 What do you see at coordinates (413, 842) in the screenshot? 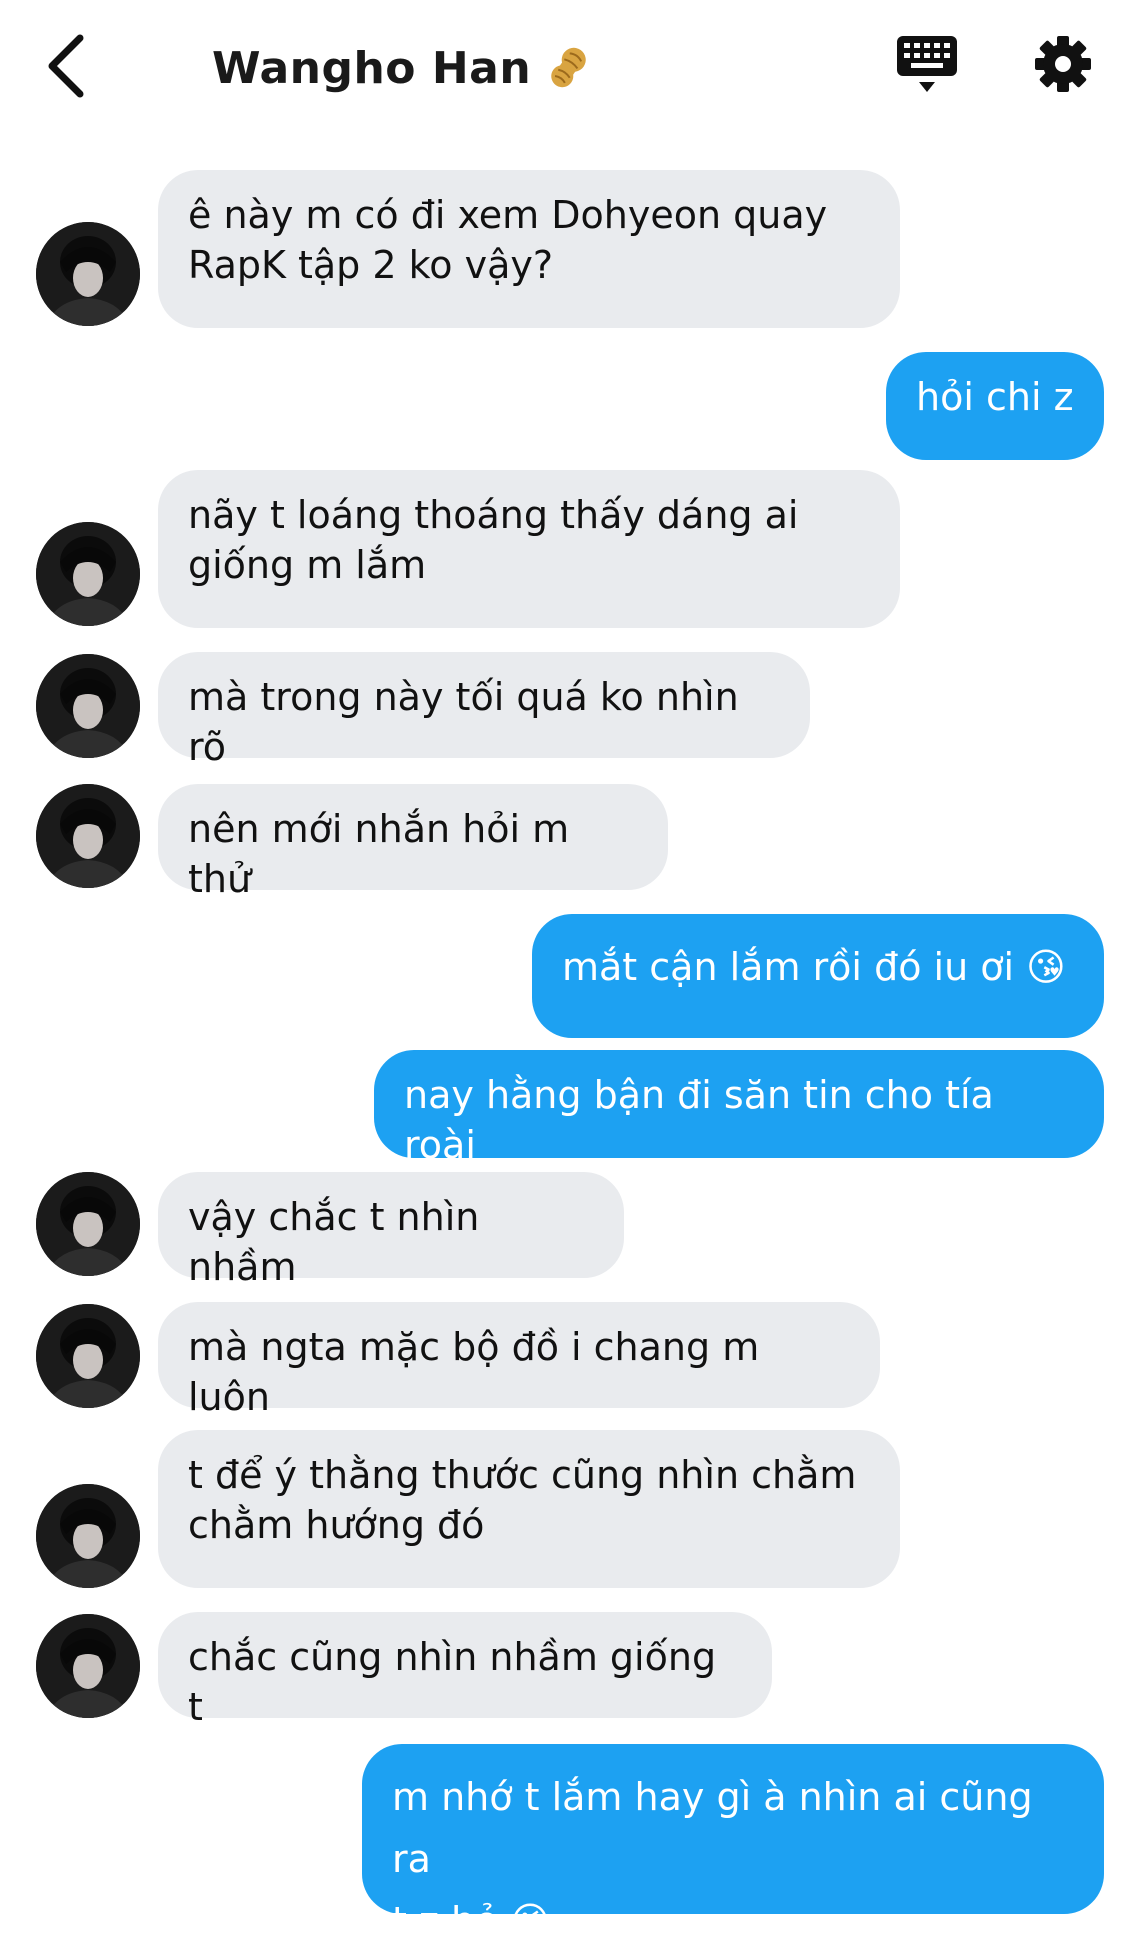
I see `incoming-message: nên mới nhắn hỏi m thử` at bounding box center [413, 842].